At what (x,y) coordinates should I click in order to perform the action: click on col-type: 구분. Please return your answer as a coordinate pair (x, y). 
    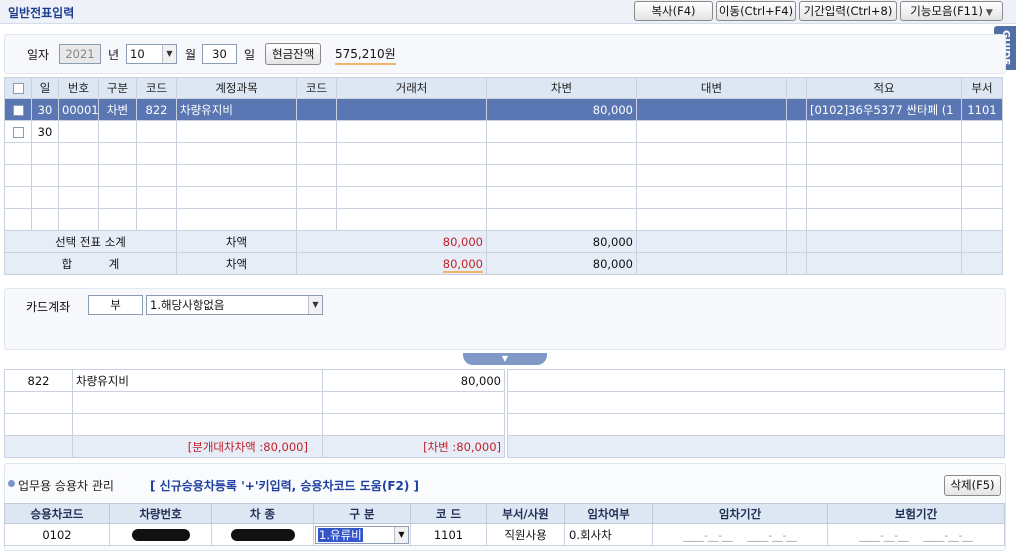
    Looking at the image, I should click on (117, 88).